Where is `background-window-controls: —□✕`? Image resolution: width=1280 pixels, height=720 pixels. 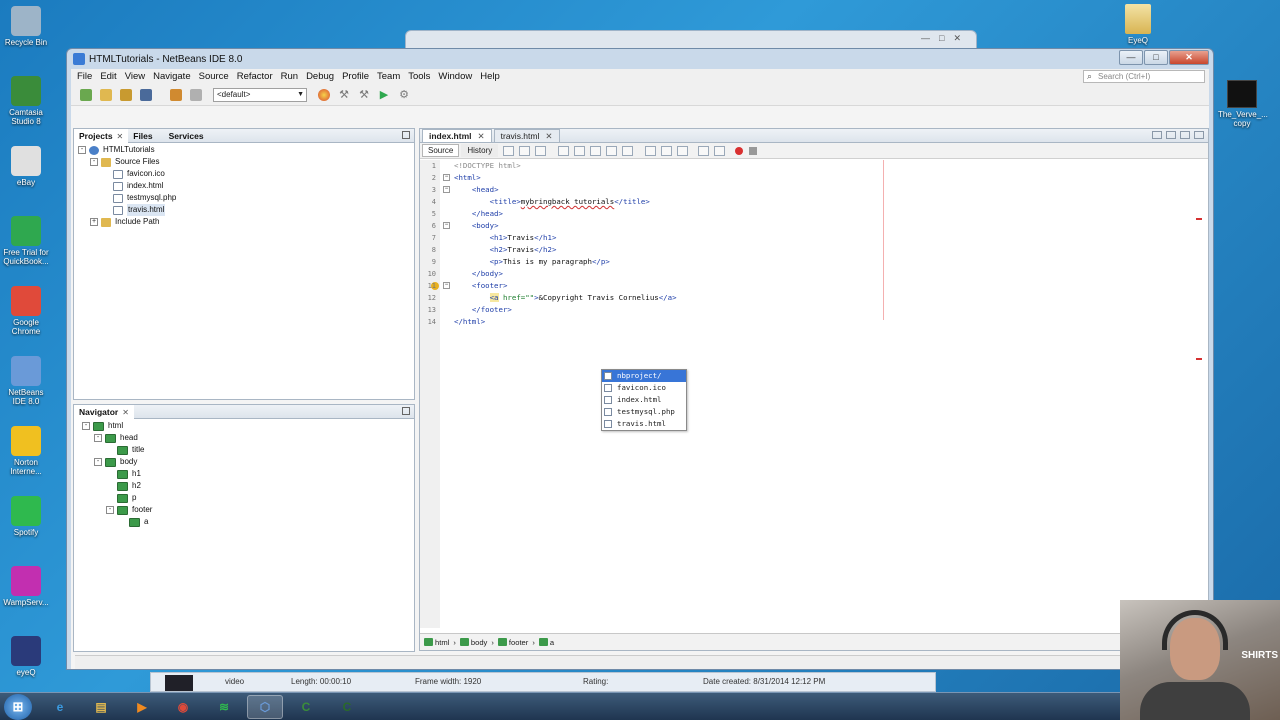 background-window-controls: —□✕ is located at coordinates (945, 38).